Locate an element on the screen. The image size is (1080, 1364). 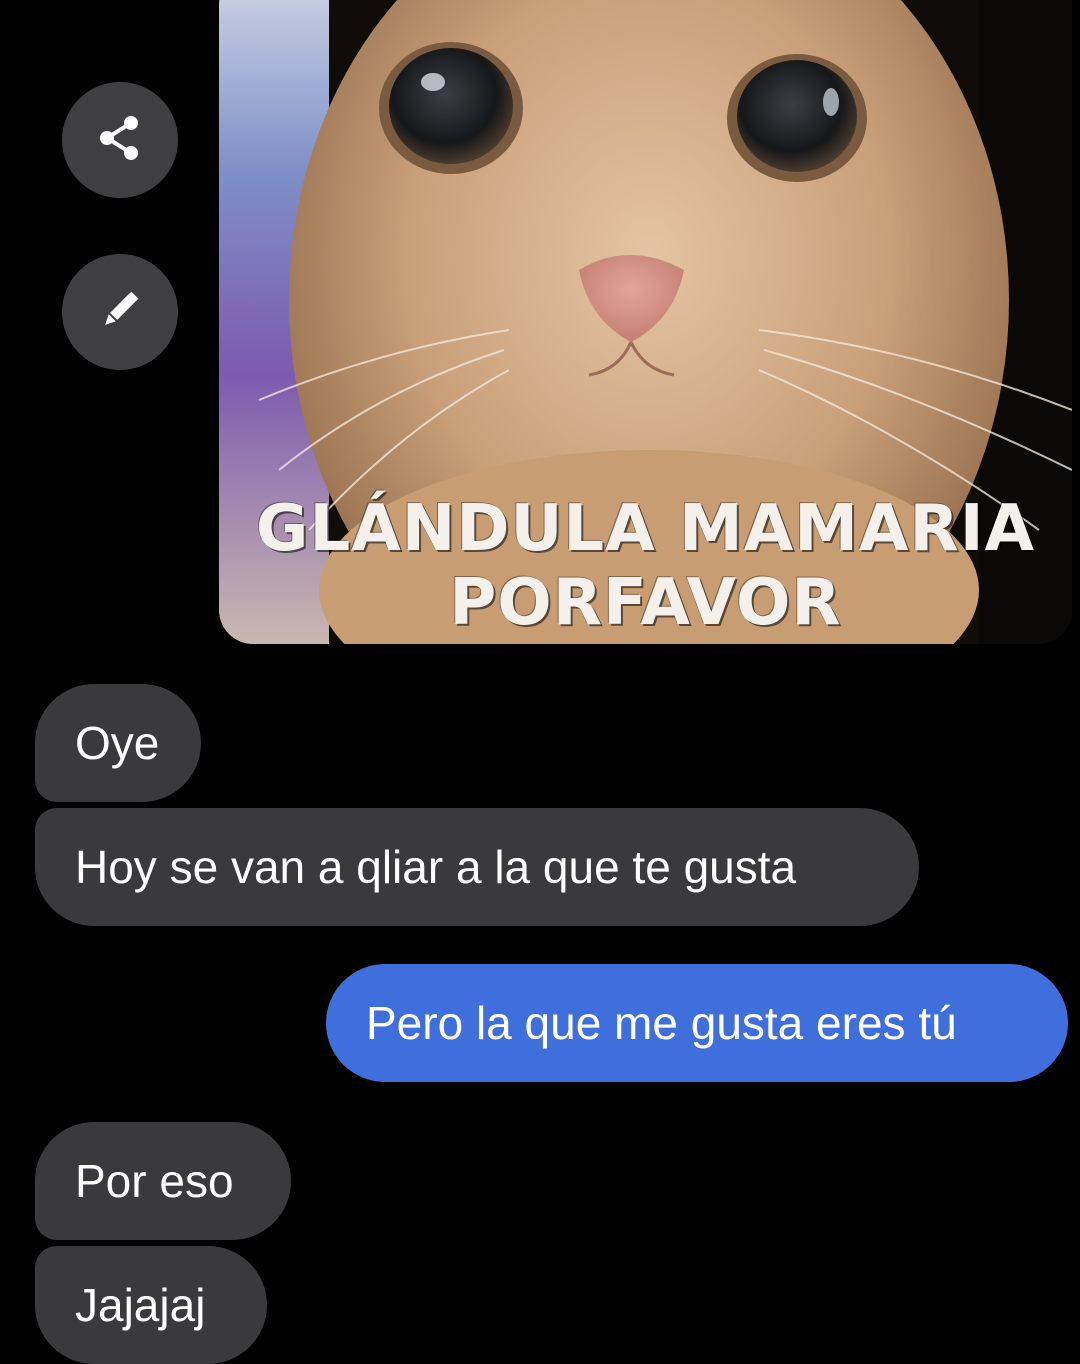
message-text: Jajajaj is located at coordinates (140, 1305).